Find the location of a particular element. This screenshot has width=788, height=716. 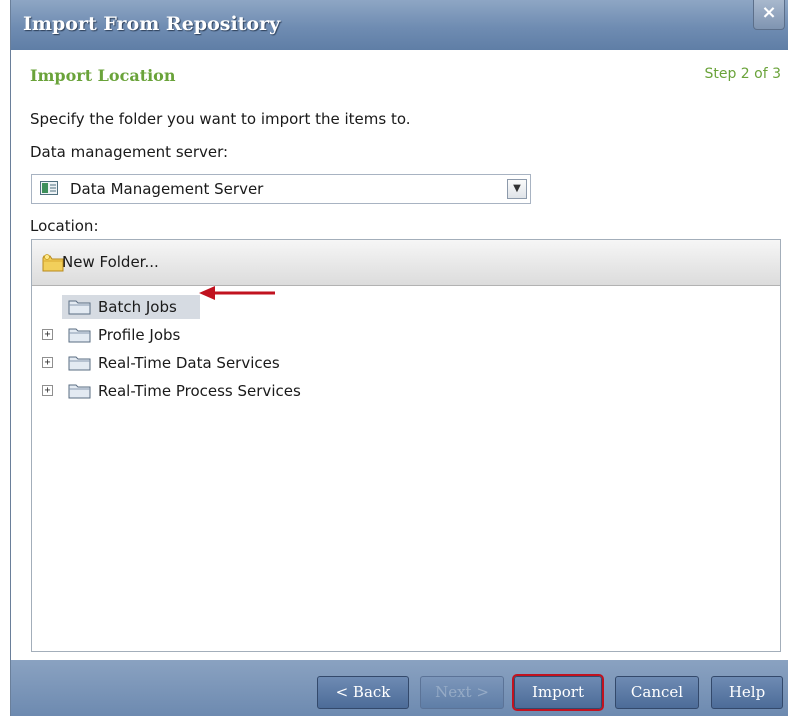

location-label: Location: is located at coordinates (64, 226).